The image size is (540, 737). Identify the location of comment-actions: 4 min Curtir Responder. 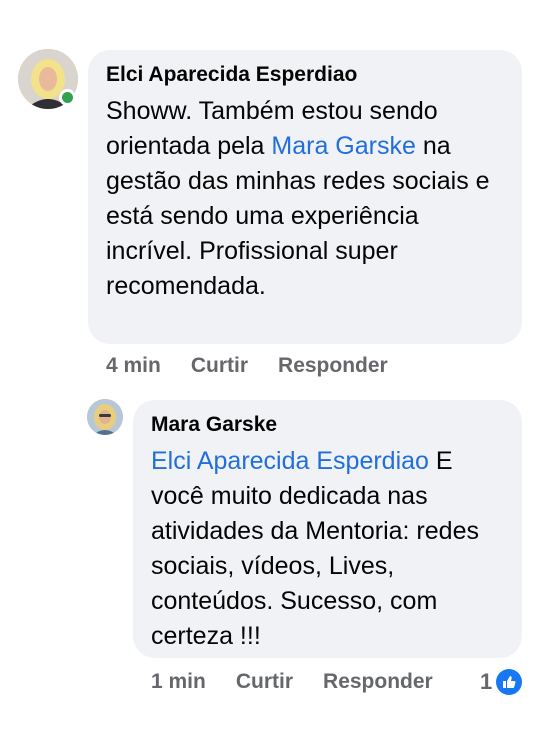
(247, 366).